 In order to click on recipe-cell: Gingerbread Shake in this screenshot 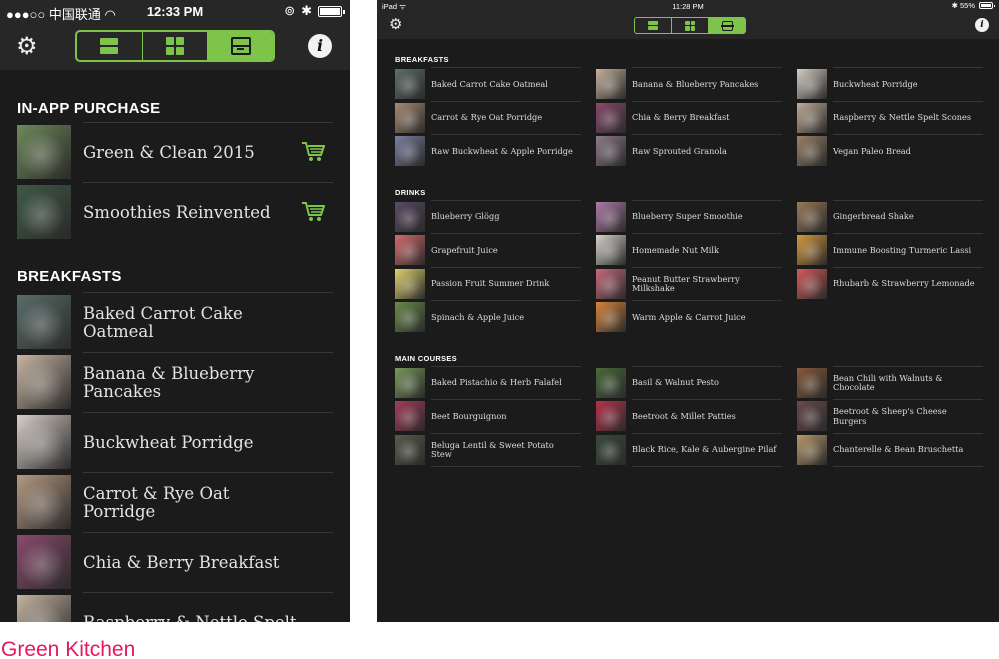, I will do `click(890, 216)`.